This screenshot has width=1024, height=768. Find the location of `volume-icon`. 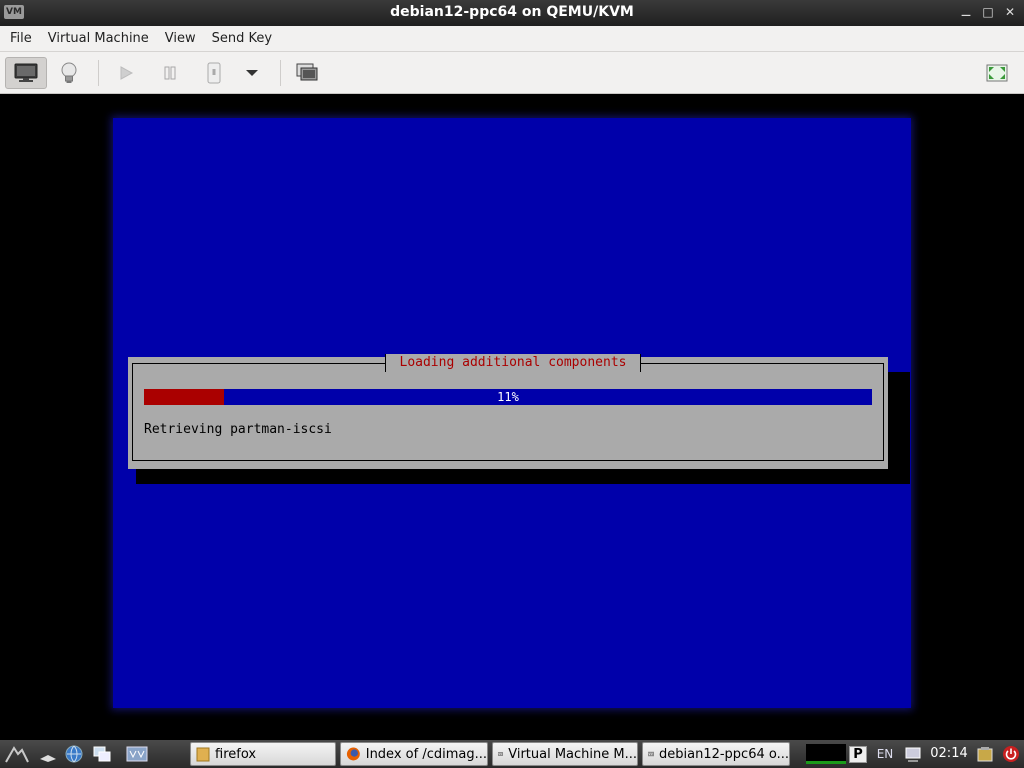

volume-icon is located at coordinates (985, 754).